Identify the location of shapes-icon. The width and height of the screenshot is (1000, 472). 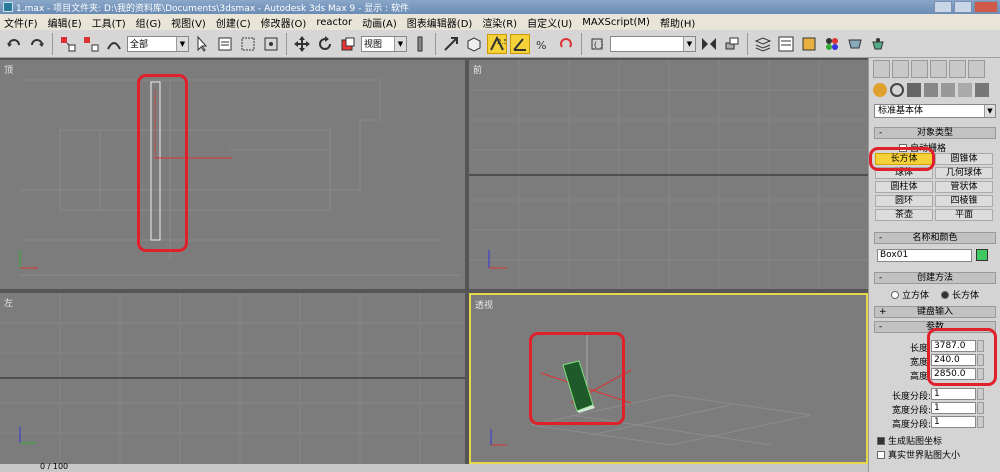
(897, 90).